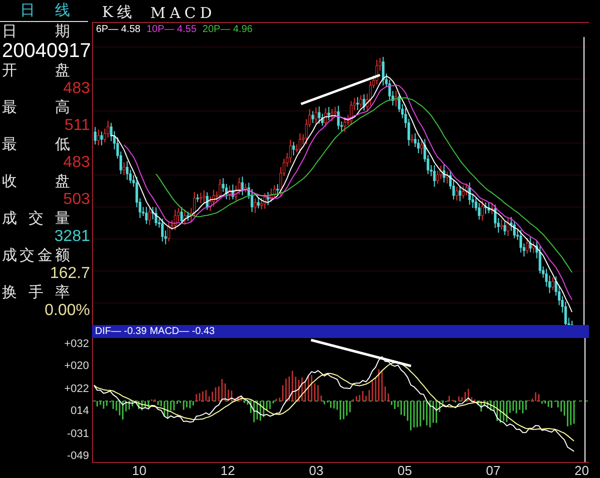  Describe the element at coordinates (44, 11) in the screenshot. I see `period-tab: 日 线` at that location.